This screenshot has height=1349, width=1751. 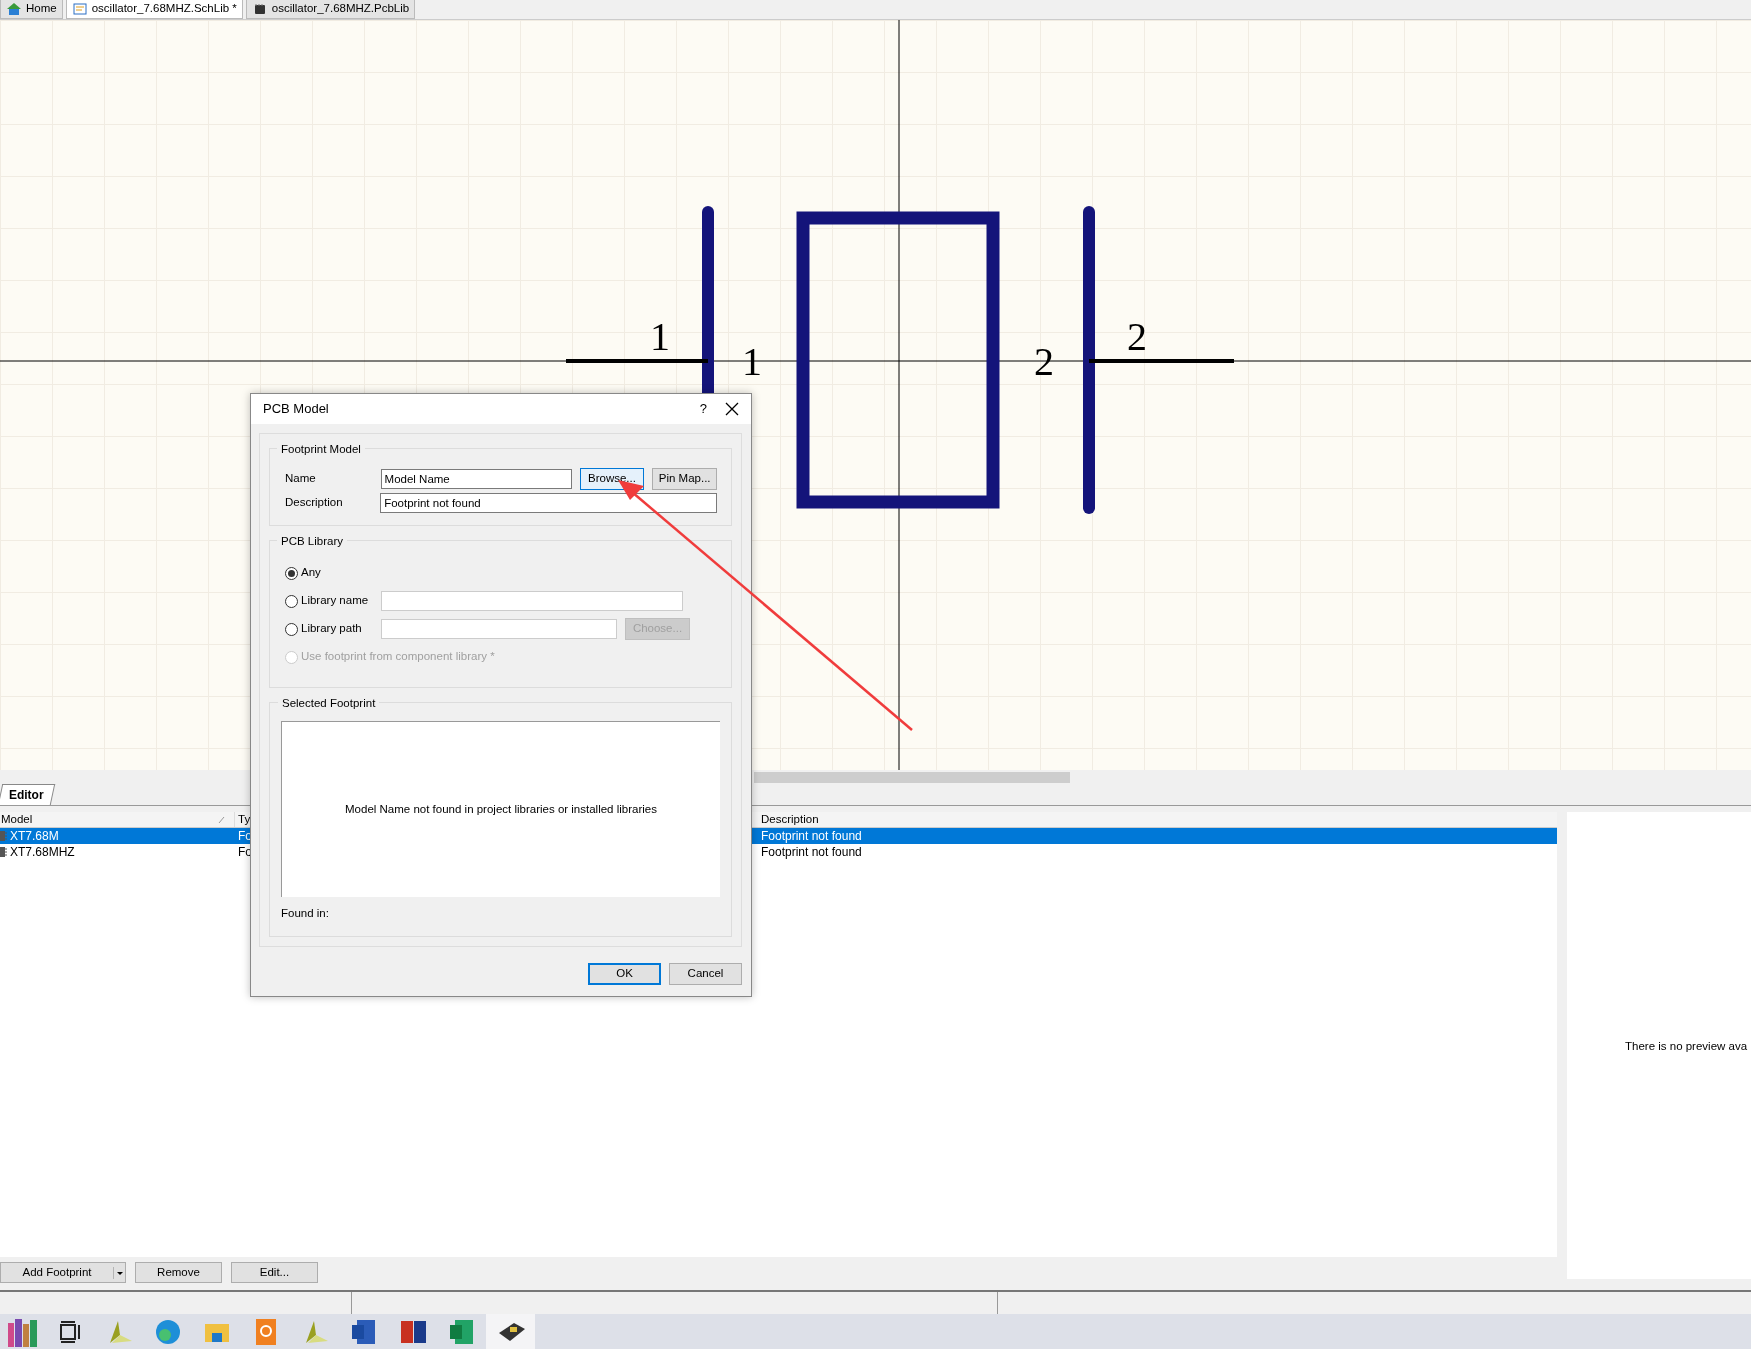 What do you see at coordinates (31, 9) in the screenshot?
I see `document-tab: Home` at bounding box center [31, 9].